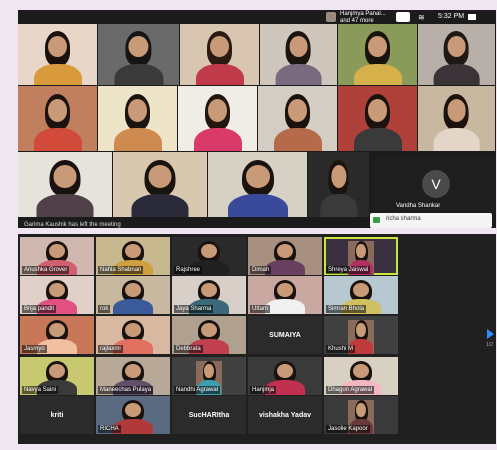 The image size is (497, 450). I want to click on wifi-icon: ≋, so click(421, 17).